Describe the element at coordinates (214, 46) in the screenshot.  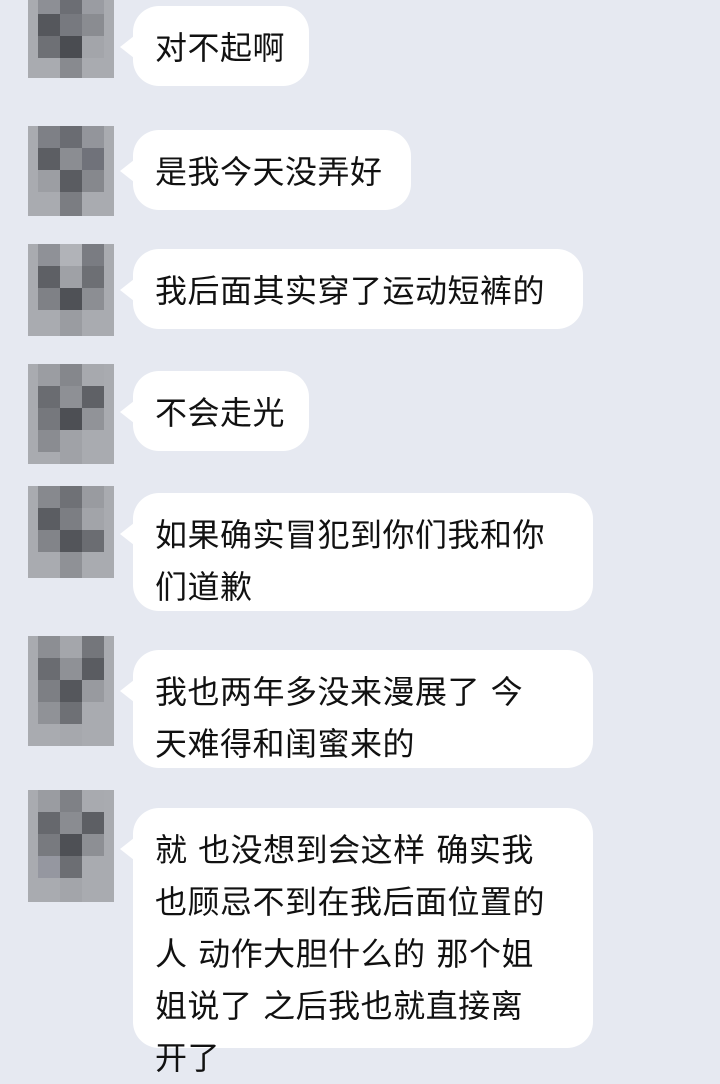
I see `message-bubble: 对不起啊` at that location.